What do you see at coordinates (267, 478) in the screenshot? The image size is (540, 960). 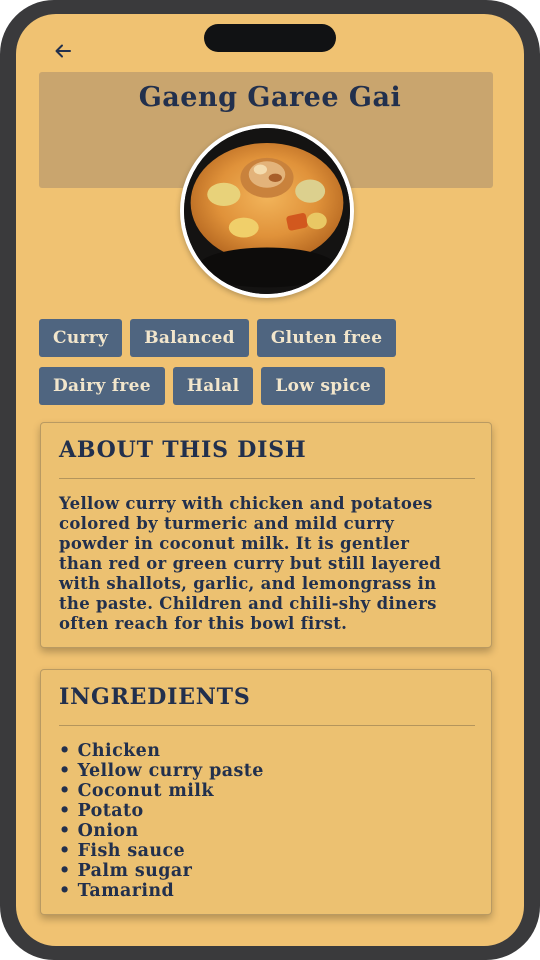 I see `about-divider` at bounding box center [267, 478].